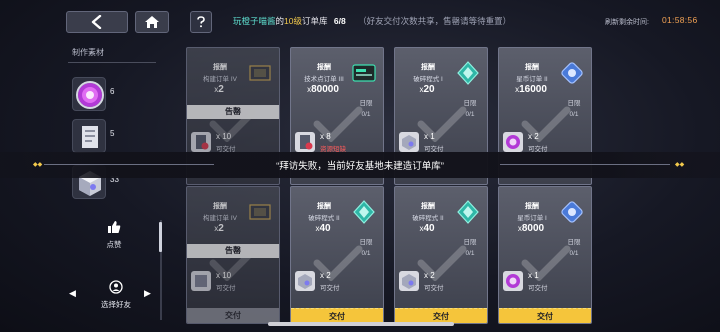 The image size is (720, 332). What do you see at coordinates (114, 244) in the screenshot?
I see `like-label: 点赞` at bounding box center [114, 244].